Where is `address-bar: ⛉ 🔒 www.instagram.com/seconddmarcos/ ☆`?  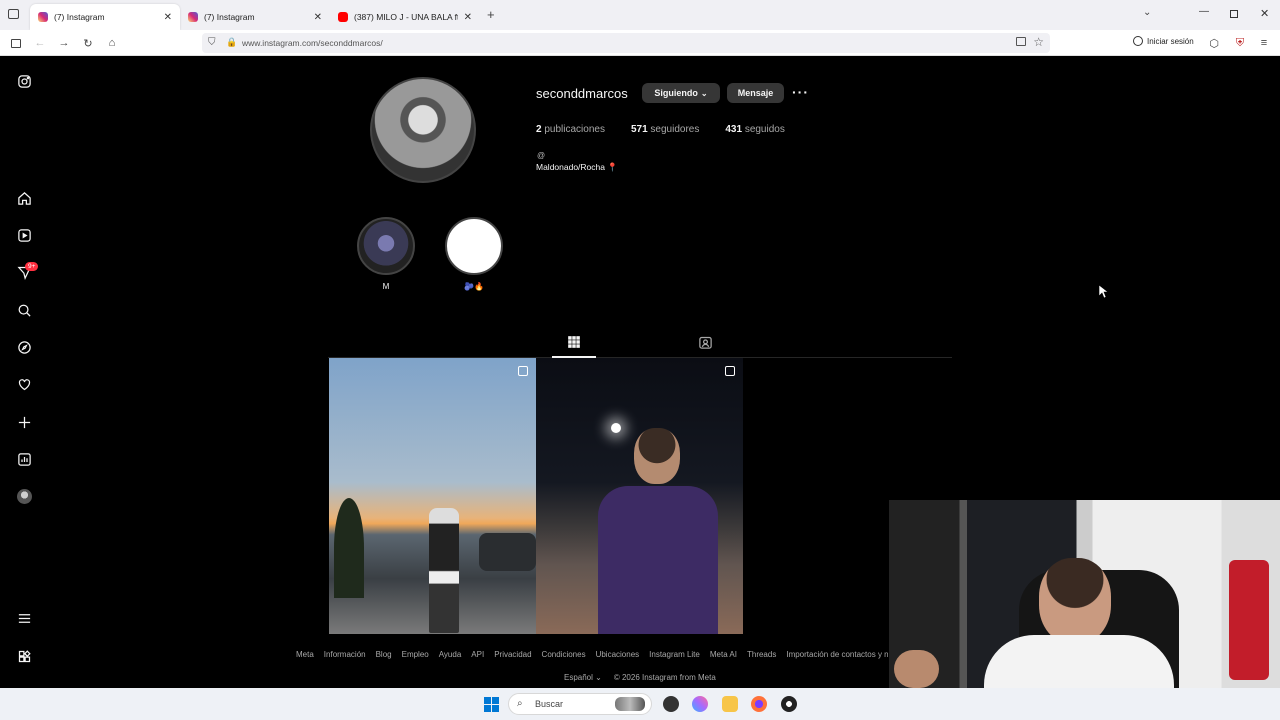 address-bar: ⛉ 🔒 www.instagram.com/seconddmarcos/ ☆ is located at coordinates (626, 43).